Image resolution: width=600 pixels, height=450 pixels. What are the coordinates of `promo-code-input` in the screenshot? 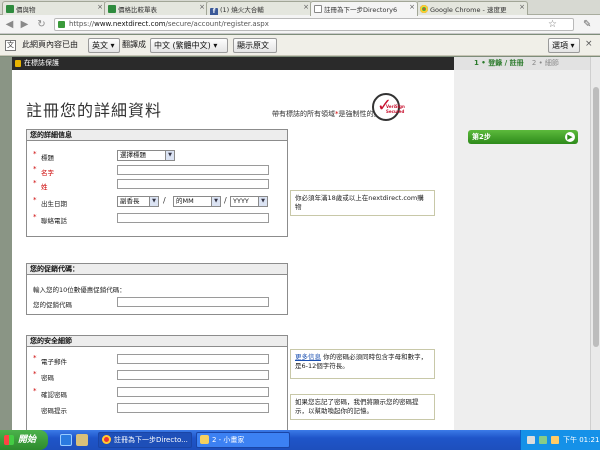 It's located at (193, 302).